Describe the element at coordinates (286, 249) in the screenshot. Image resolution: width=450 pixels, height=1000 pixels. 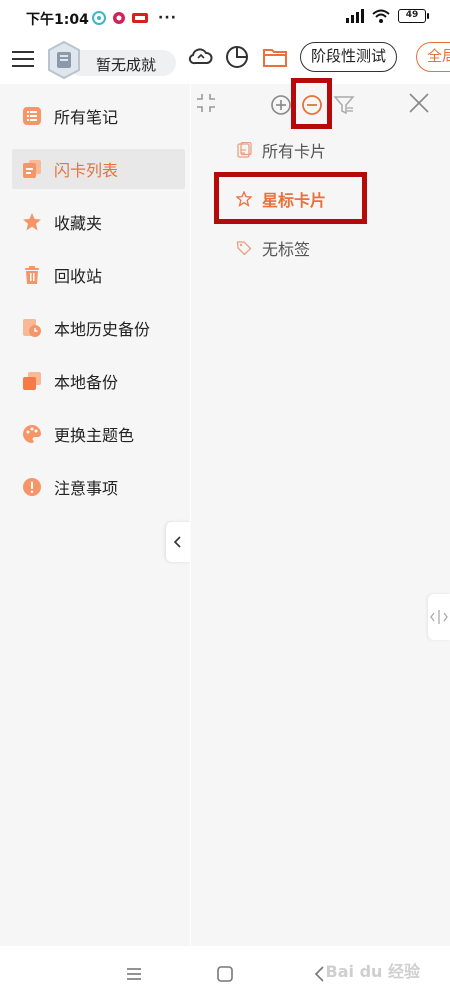
I see `tag-label: 无标签` at that location.